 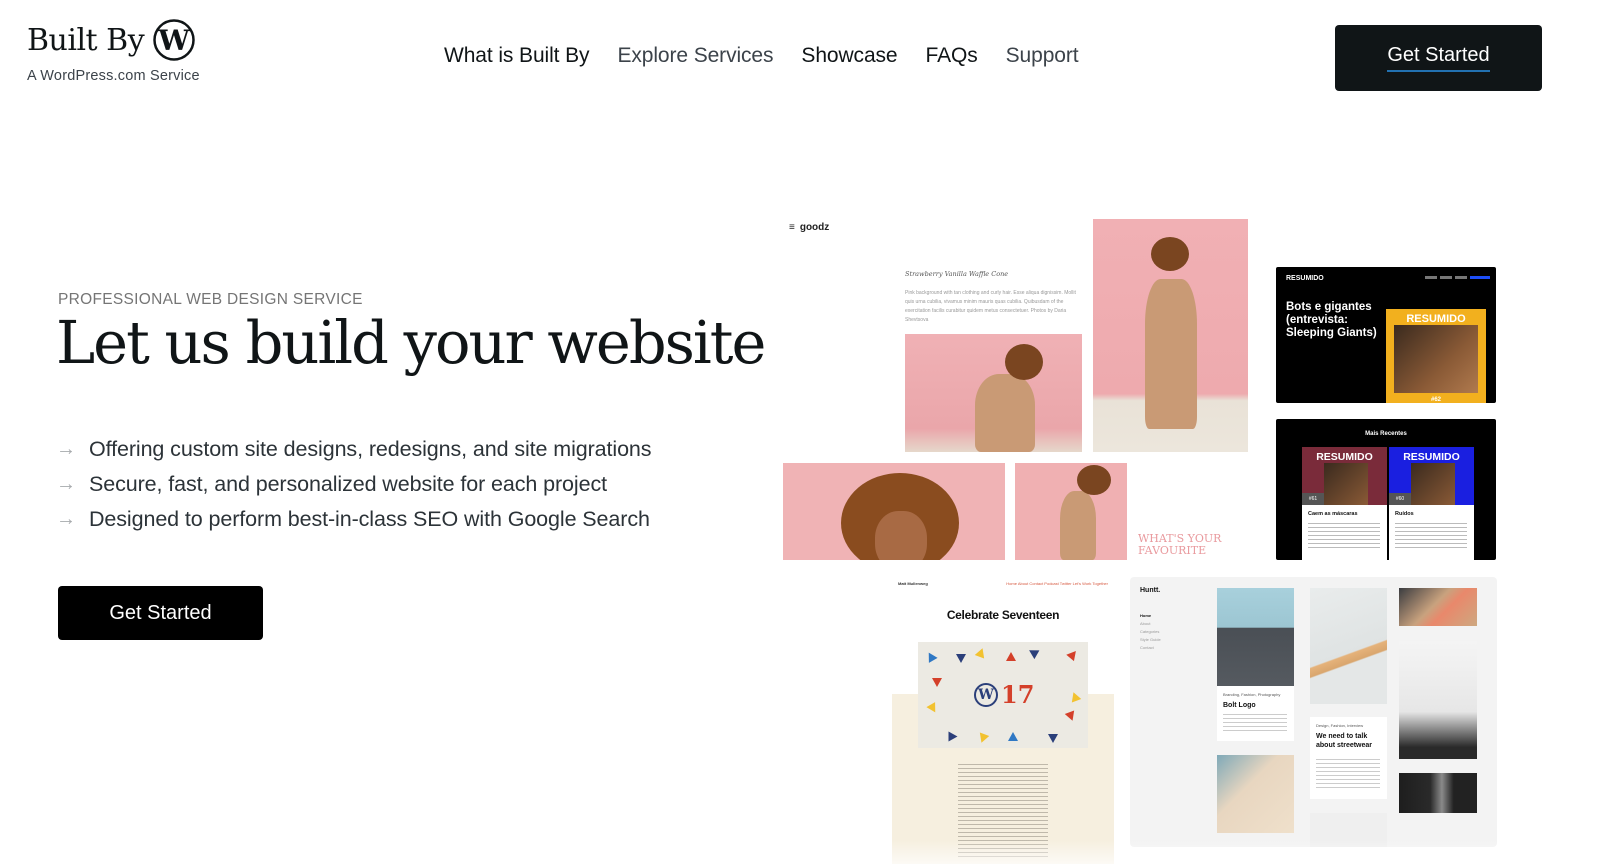 What do you see at coordinates (1340, 725) in the screenshot?
I see `huntt-card-category: Design, Fashion, Interview` at bounding box center [1340, 725].